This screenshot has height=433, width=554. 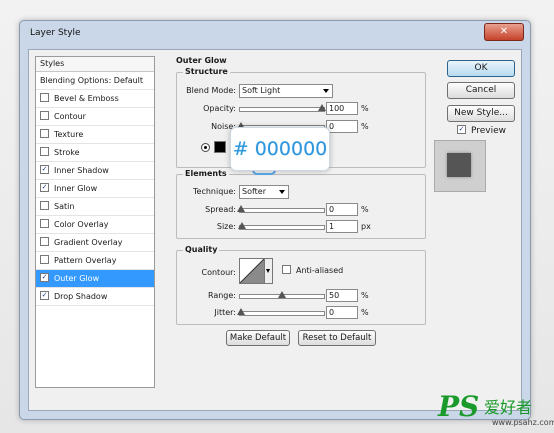 What do you see at coordinates (342, 226) in the screenshot?
I see `size-input: 1` at bounding box center [342, 226].